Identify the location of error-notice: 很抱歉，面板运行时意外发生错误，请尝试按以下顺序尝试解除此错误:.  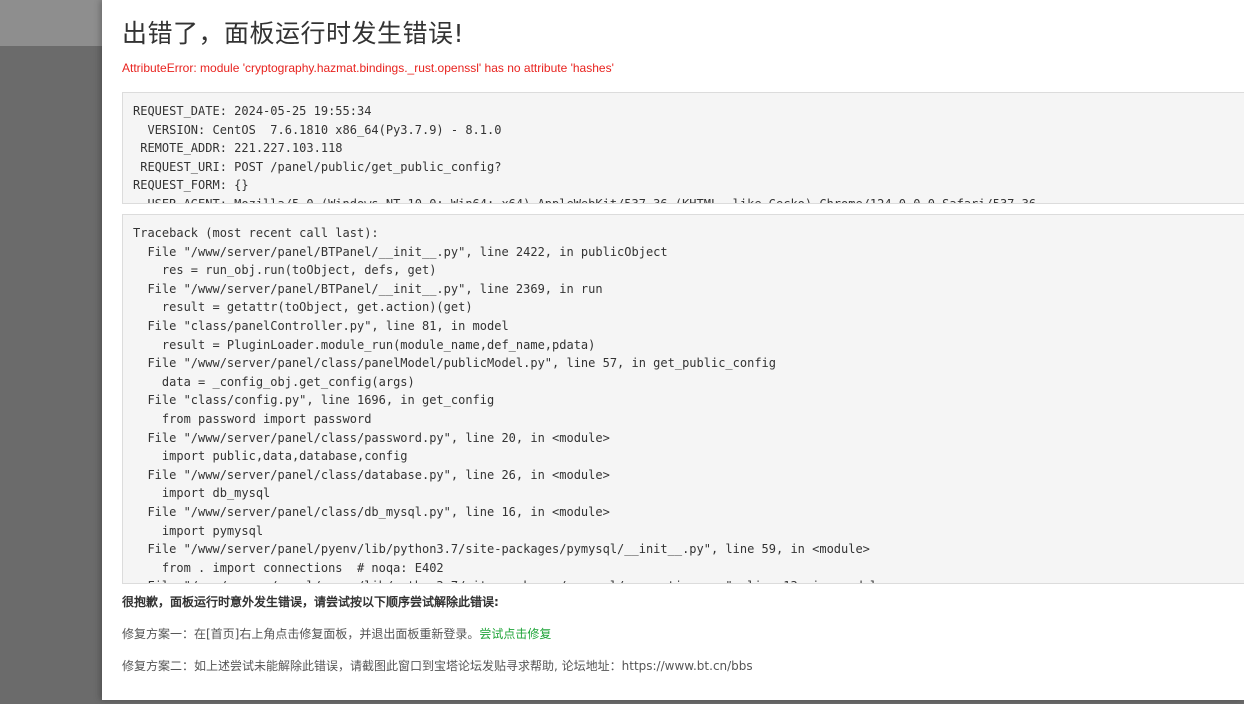
(310, 602).